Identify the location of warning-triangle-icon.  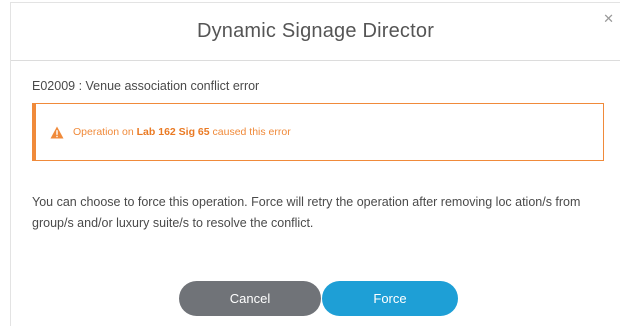
(57, 132).